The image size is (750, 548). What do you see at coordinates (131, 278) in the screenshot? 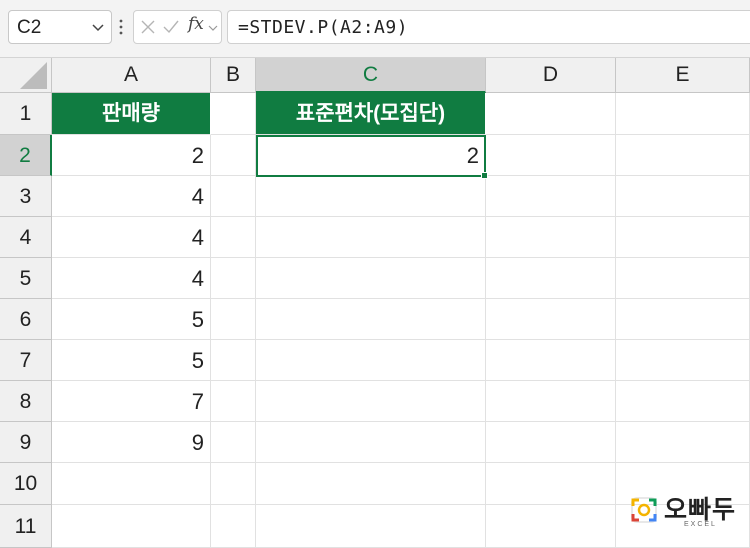
I see `cell-a5: 4` at bounding box center [131, 278].